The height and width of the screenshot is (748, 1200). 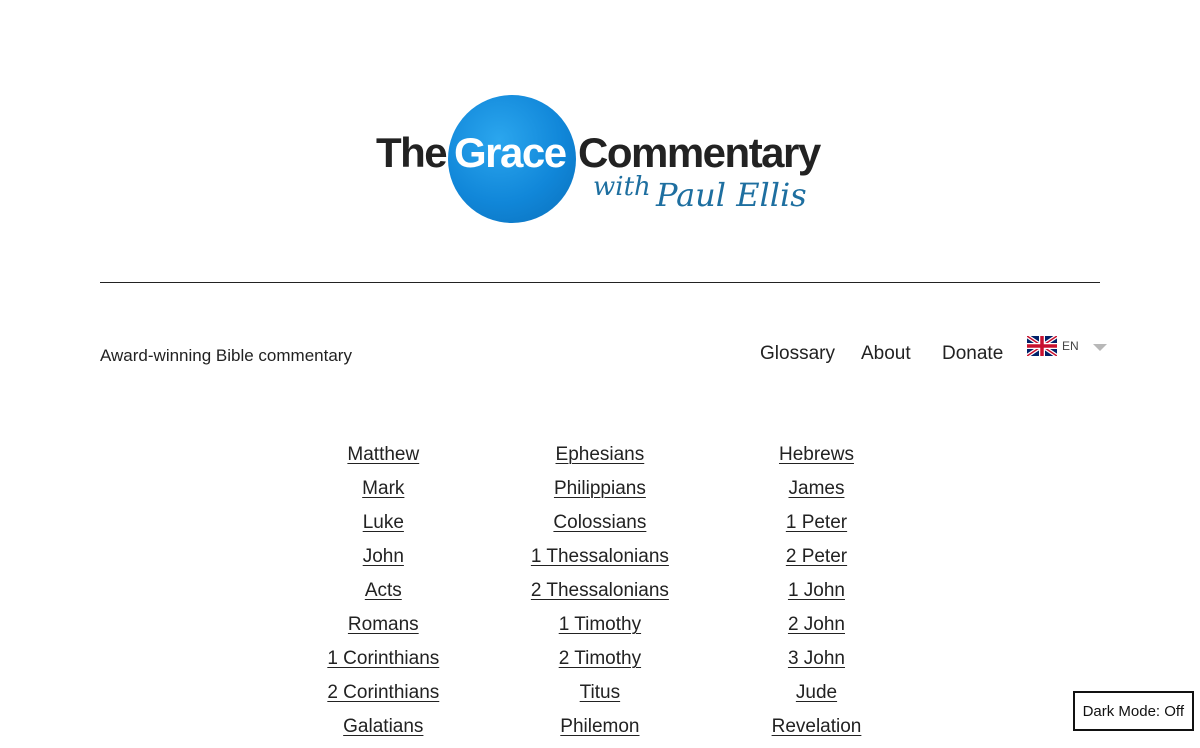 What do you see at coordinates (816, 629) in the screenshot?
I see `book-link: 2 John` at bounding box center [816, 629].